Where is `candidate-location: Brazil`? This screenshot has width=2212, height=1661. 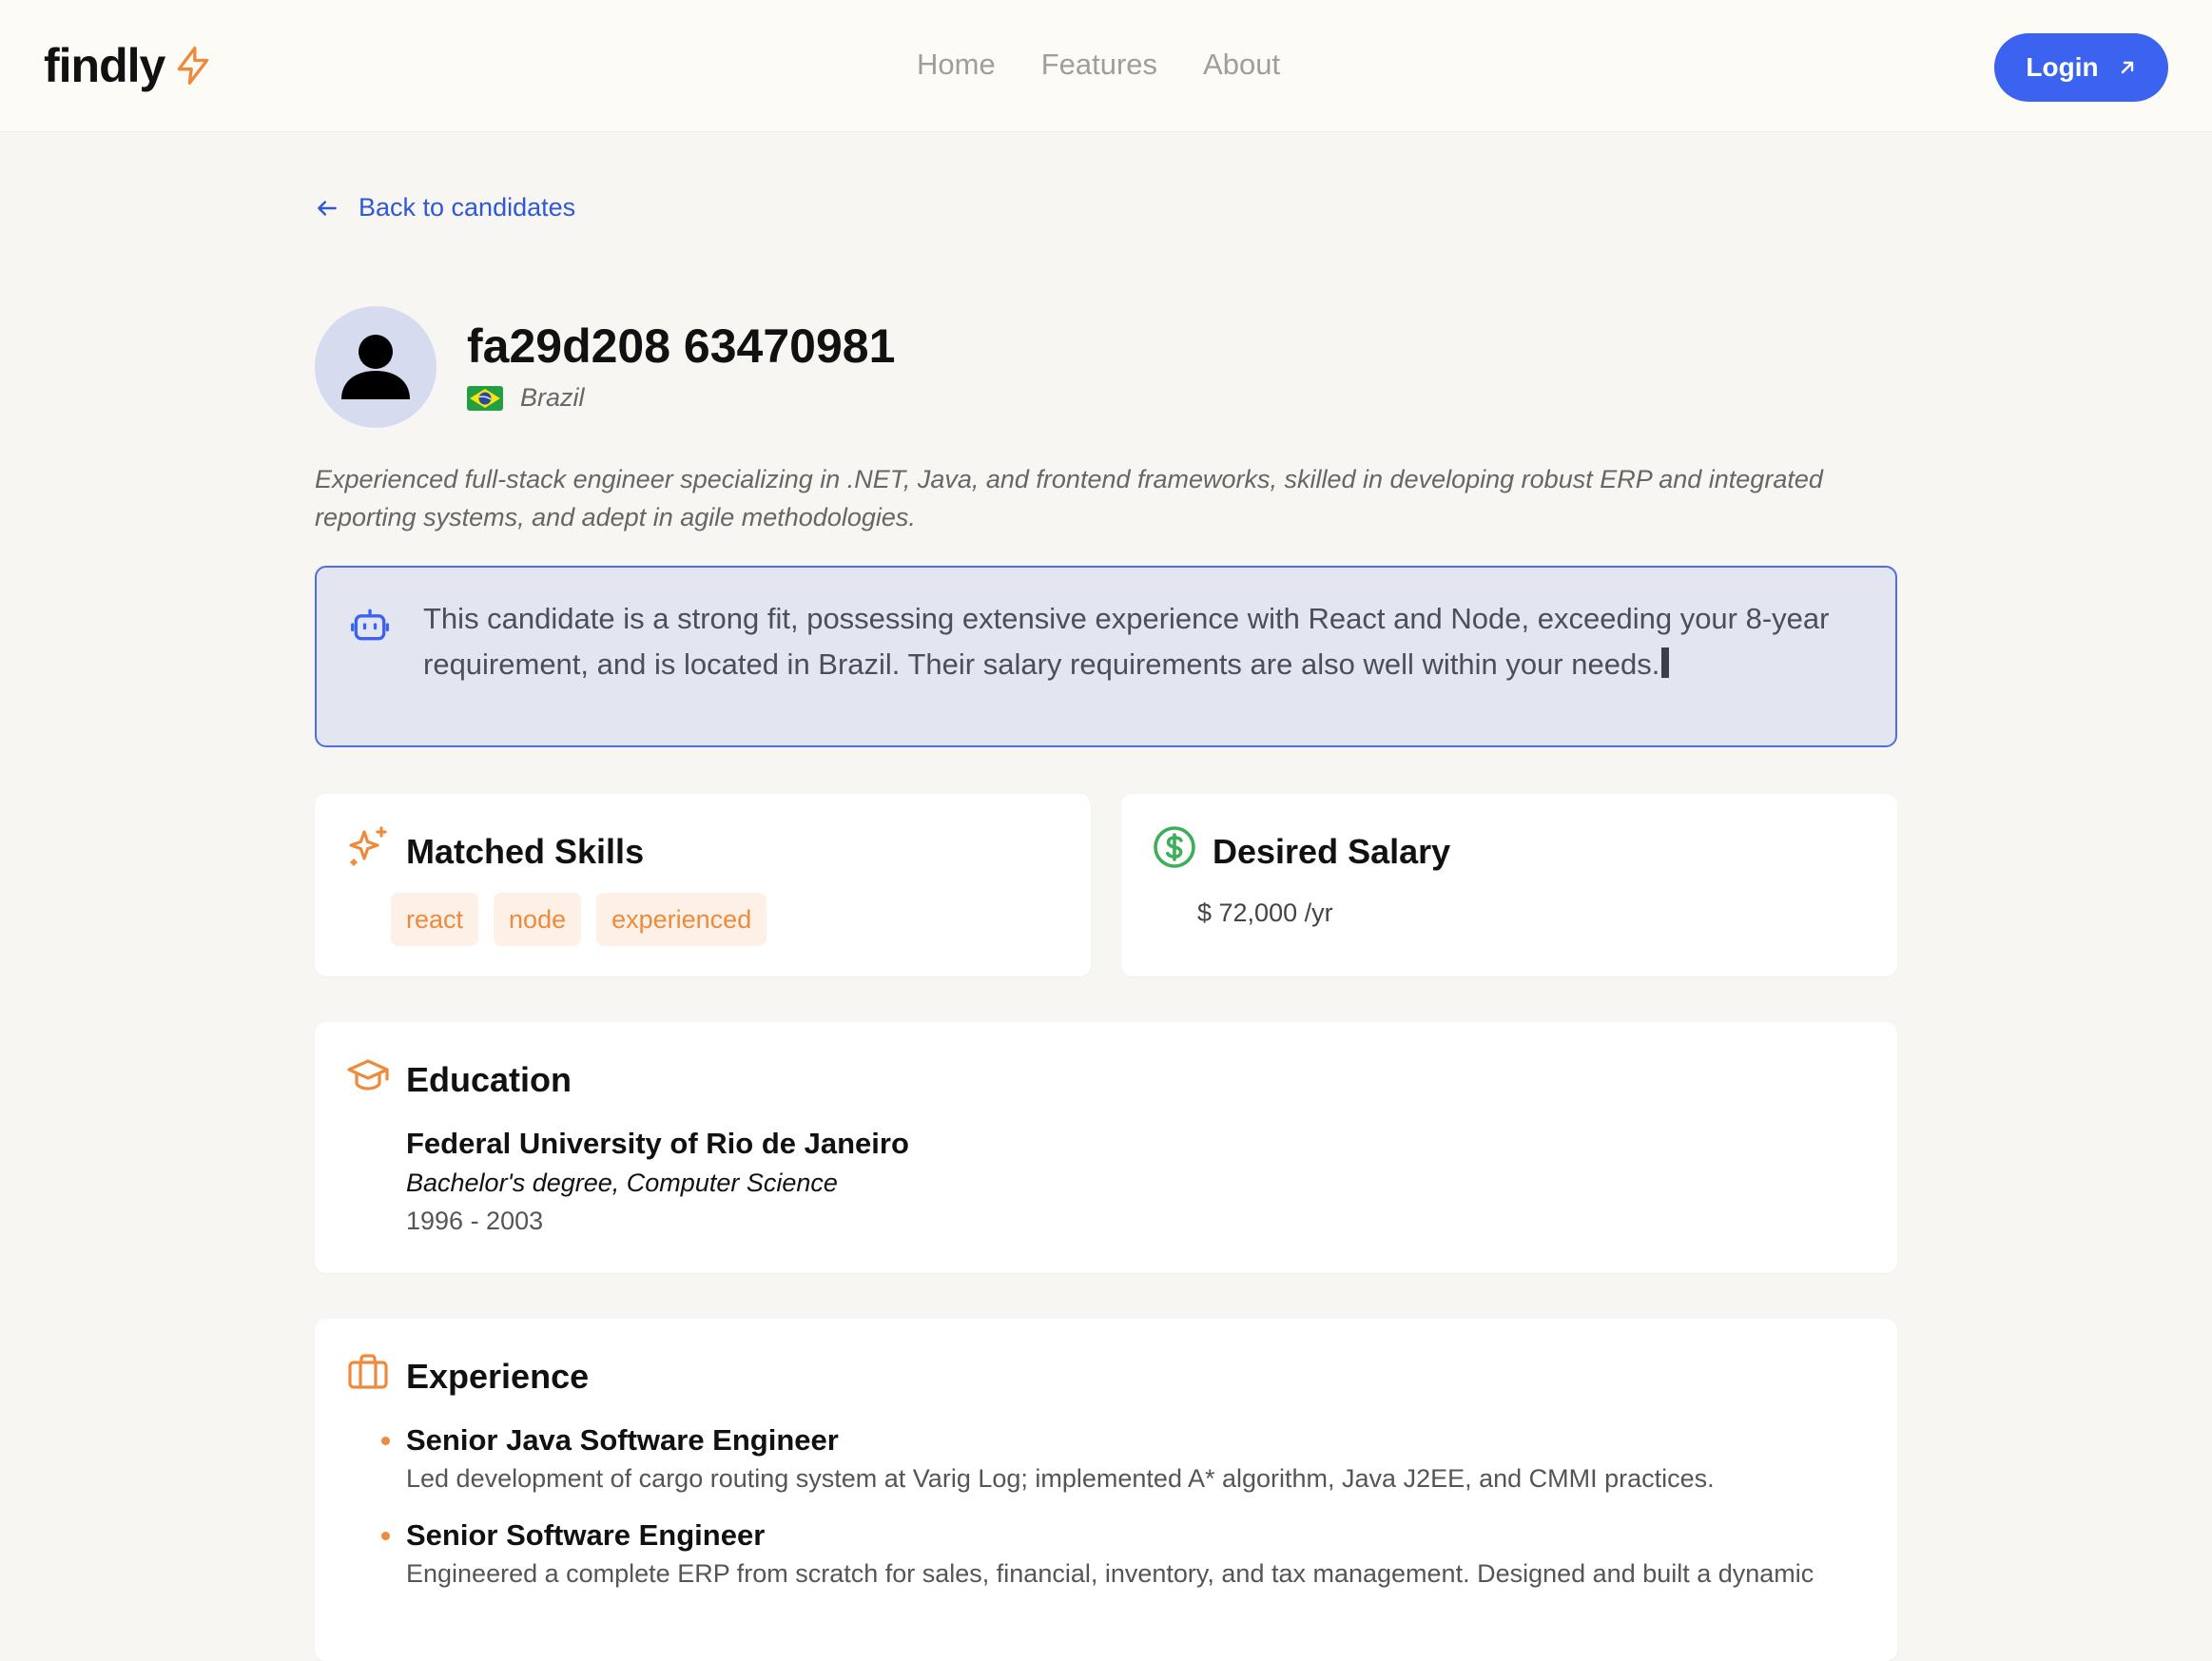 candidate-location: Brazil is located at coordinates (526, 398).